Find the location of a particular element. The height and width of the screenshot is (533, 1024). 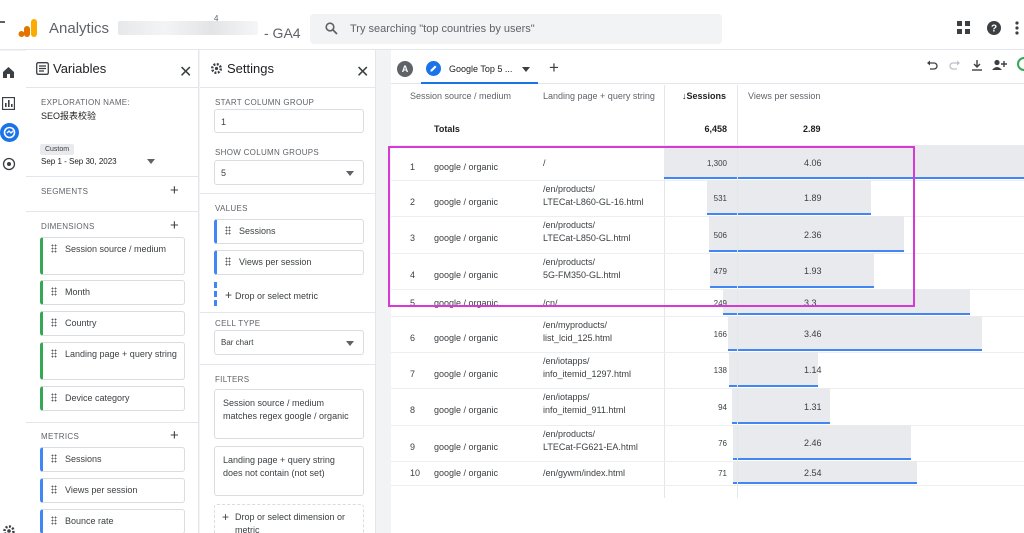

metric-chip-views-per-session: Views per session is located at coordinates (112, 490).